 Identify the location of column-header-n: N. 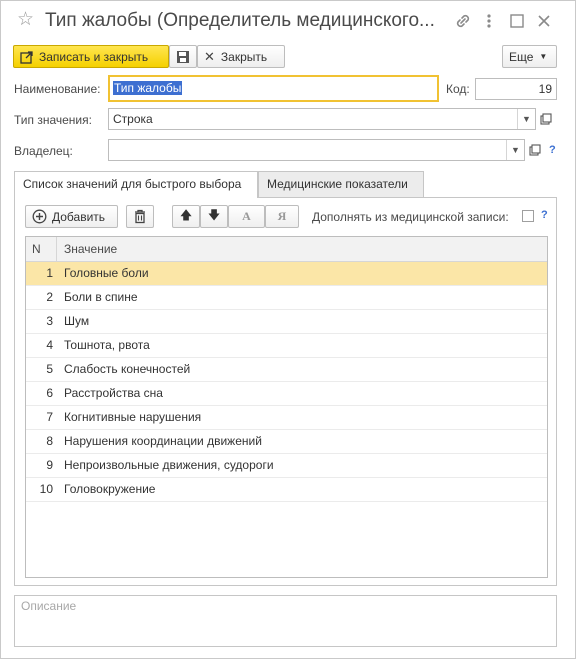
(41, 249).